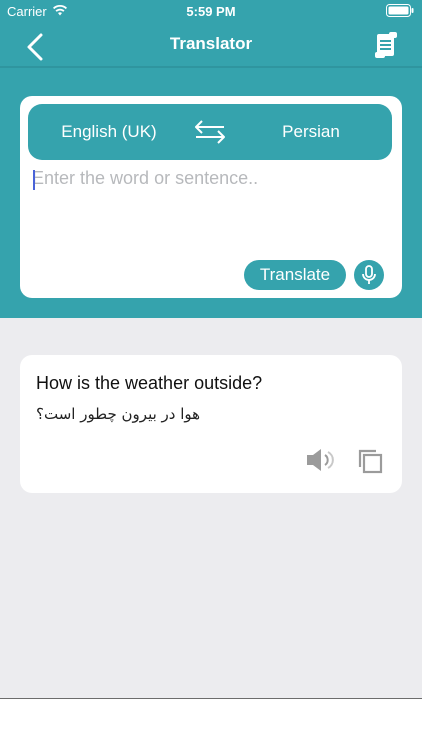 The height and width of the screenshot is (751, 422). I want to click on history-scroll-icon, so click(386, 45).